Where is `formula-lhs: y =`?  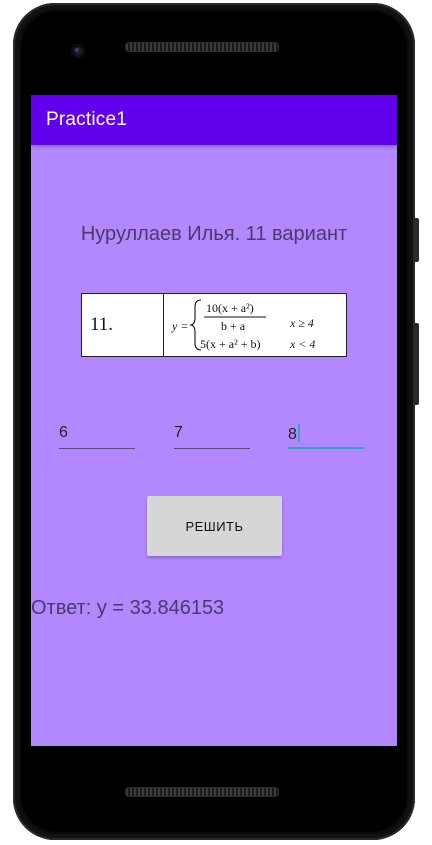
formula-lhs: y = is located at coordinates (179, 326).